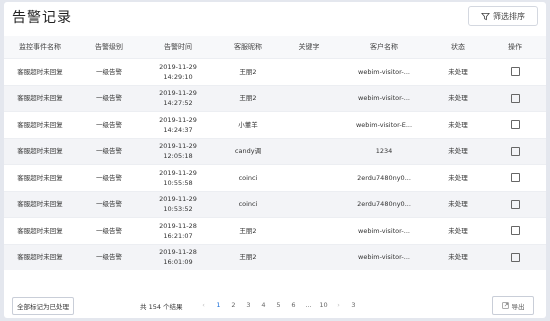 The image size is (550, 321). What do you see at coordinates (178, 124) in the screenshot?
I see `cell-time: 2019-11-29 14:24:37` at bounding box center [178, 124].